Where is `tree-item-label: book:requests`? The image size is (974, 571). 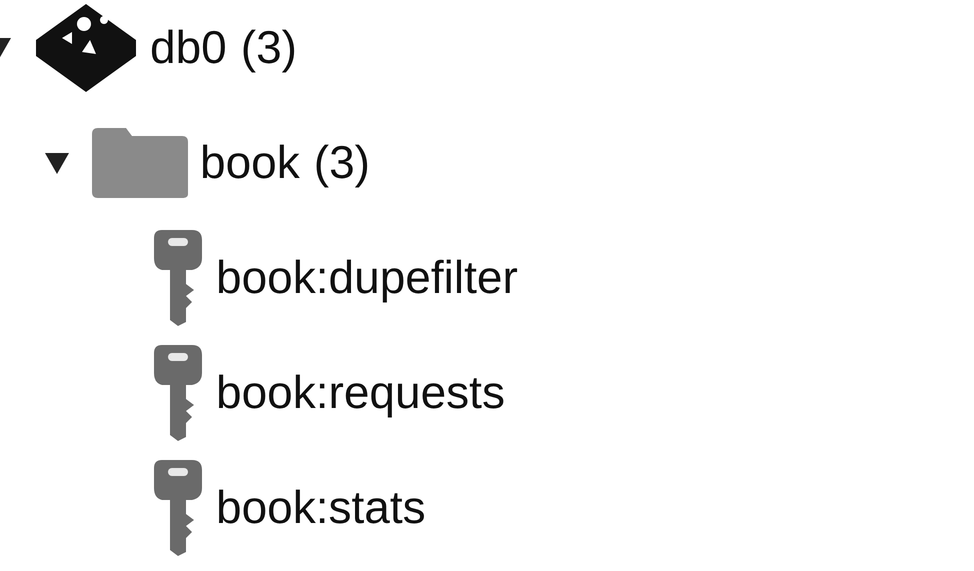 tree-item-label: book:requests is located at coordinates (360, 392).